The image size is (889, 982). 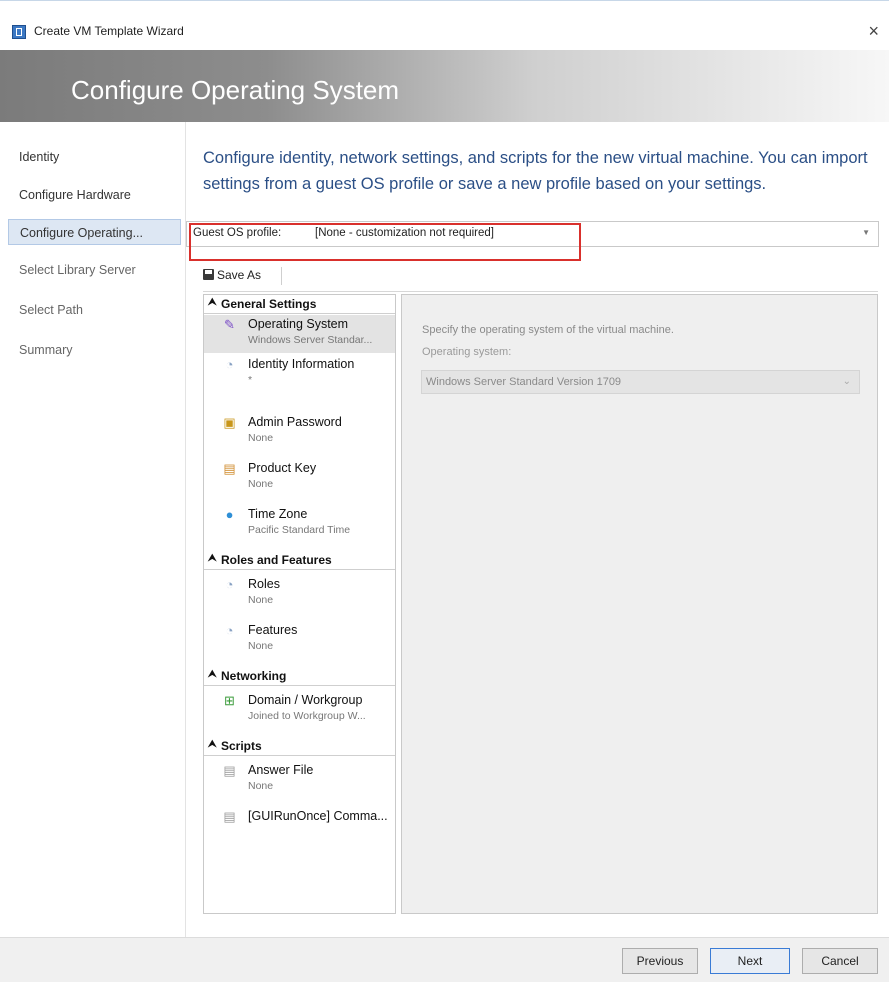 I want to click on item-name: Product Key, so click(x=282, y=468).